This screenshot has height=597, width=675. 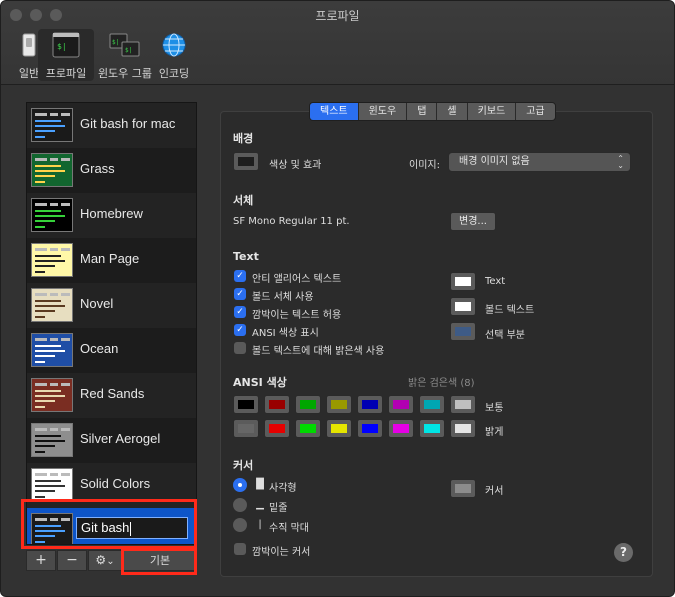 I want to click on profile-name: Silver Aerogel, so click(x=120, y=438).